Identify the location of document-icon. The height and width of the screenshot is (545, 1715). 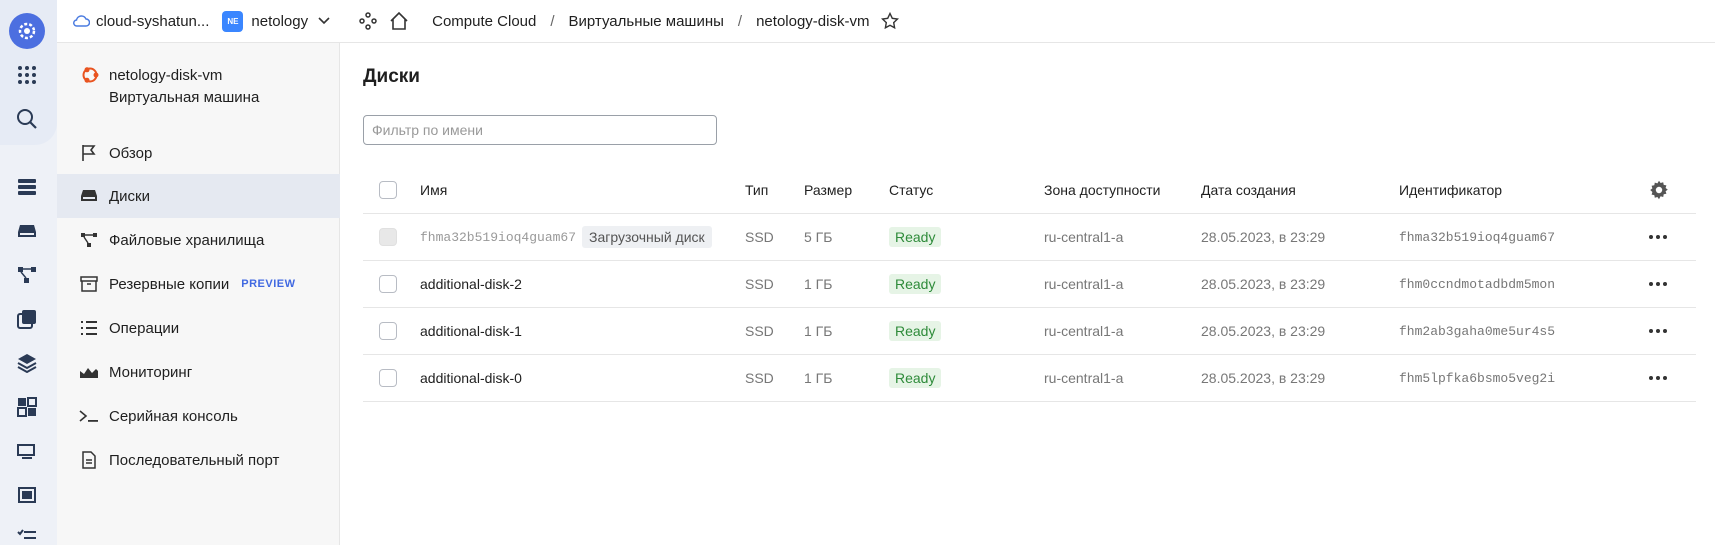
(89, 460).